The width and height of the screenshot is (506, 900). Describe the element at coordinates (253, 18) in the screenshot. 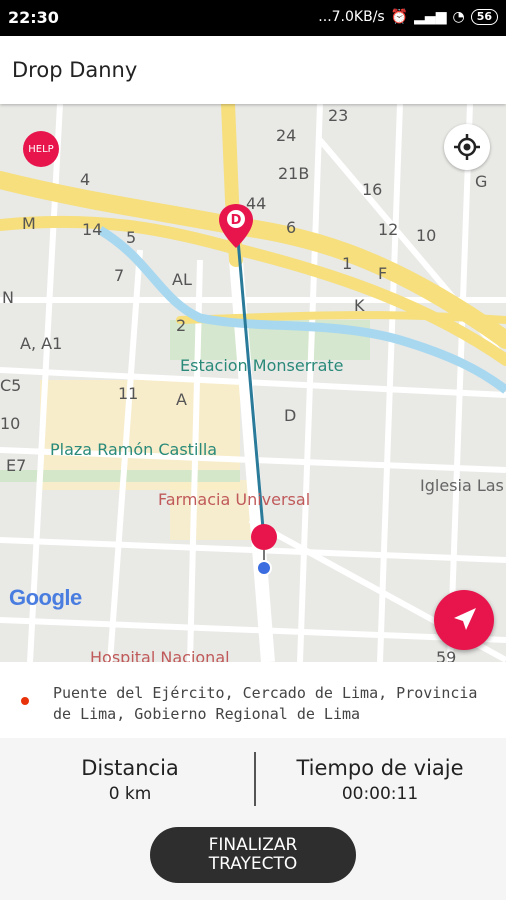

I see `status-bar: 22:30 ...7.0KB/s ⏰ ▂▄▆ ◔ 56` at that location.